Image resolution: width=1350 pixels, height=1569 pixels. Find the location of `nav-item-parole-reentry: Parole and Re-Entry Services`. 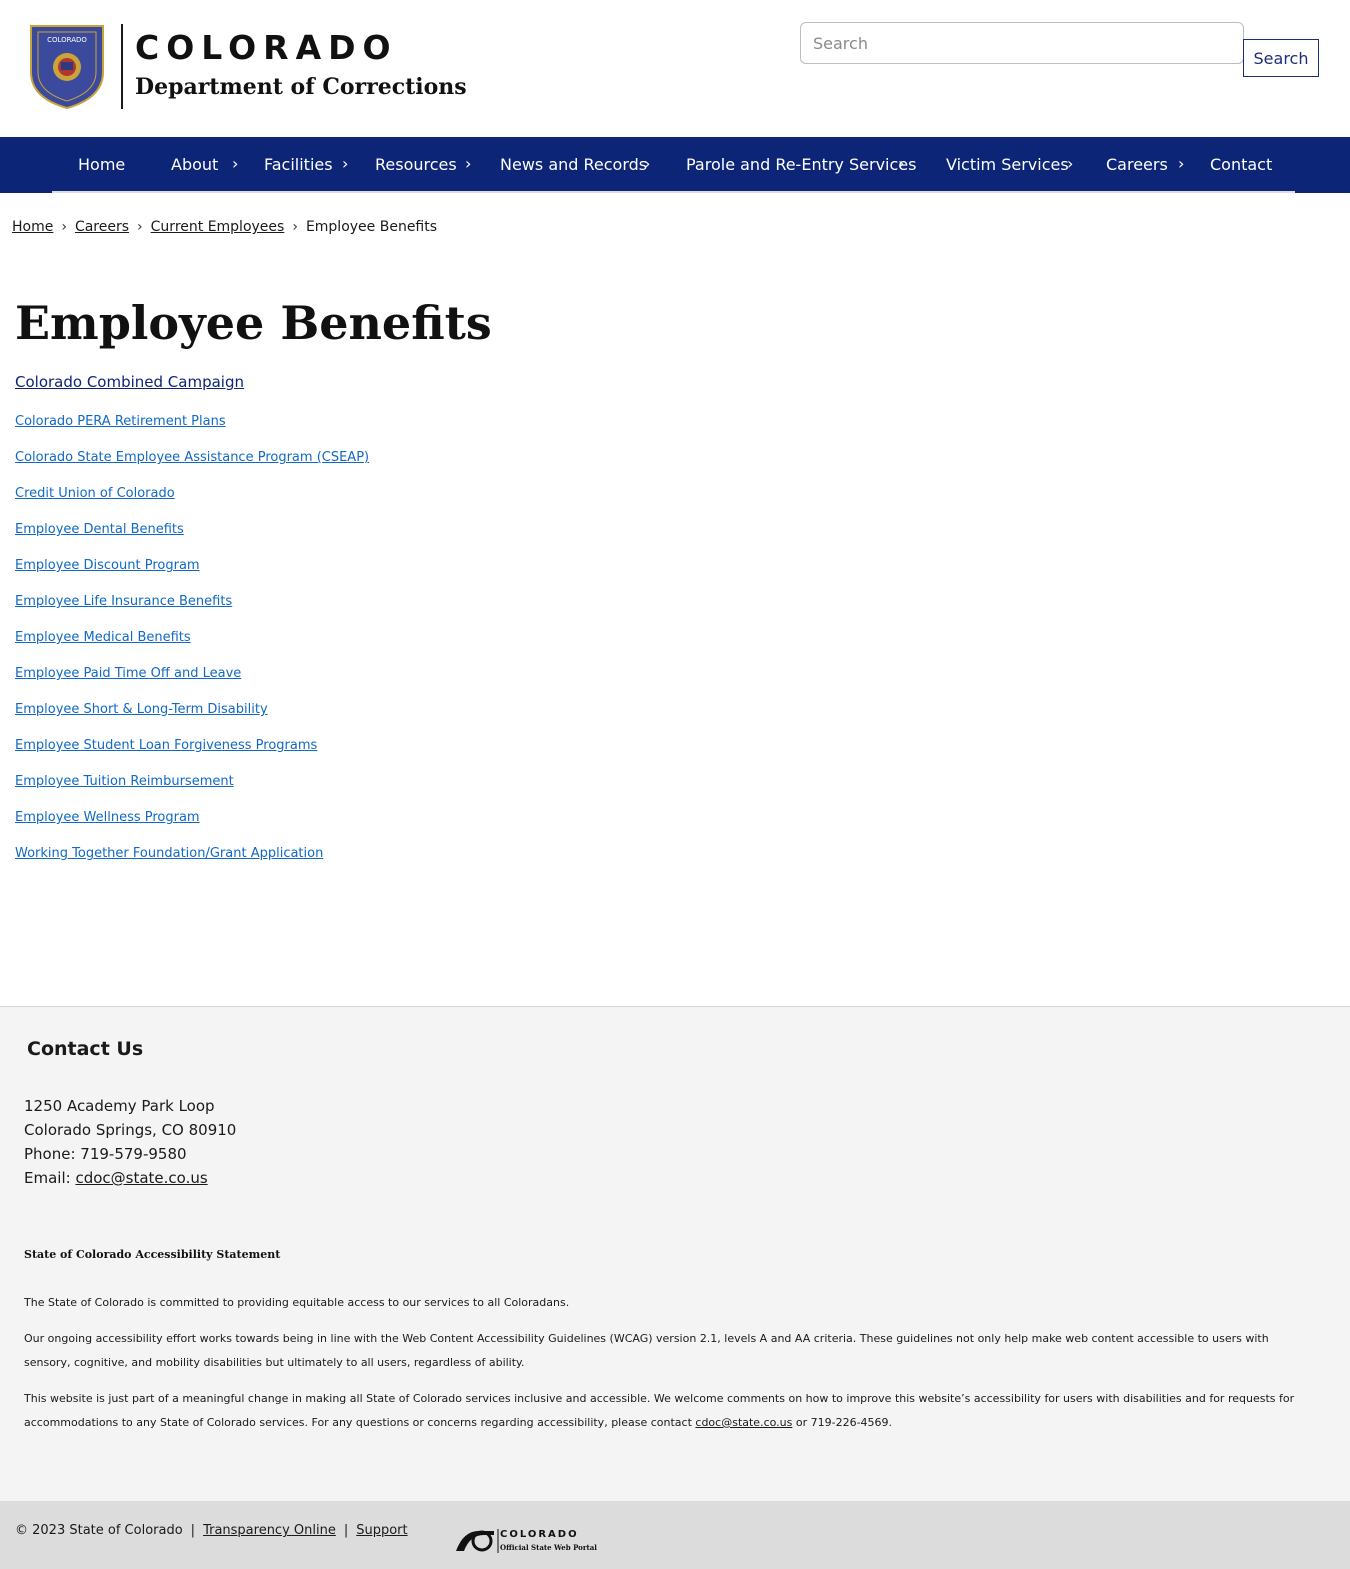

nav-item-parole-reentry: Parole and Re-Entry Services is located at coordinates (801, 165).